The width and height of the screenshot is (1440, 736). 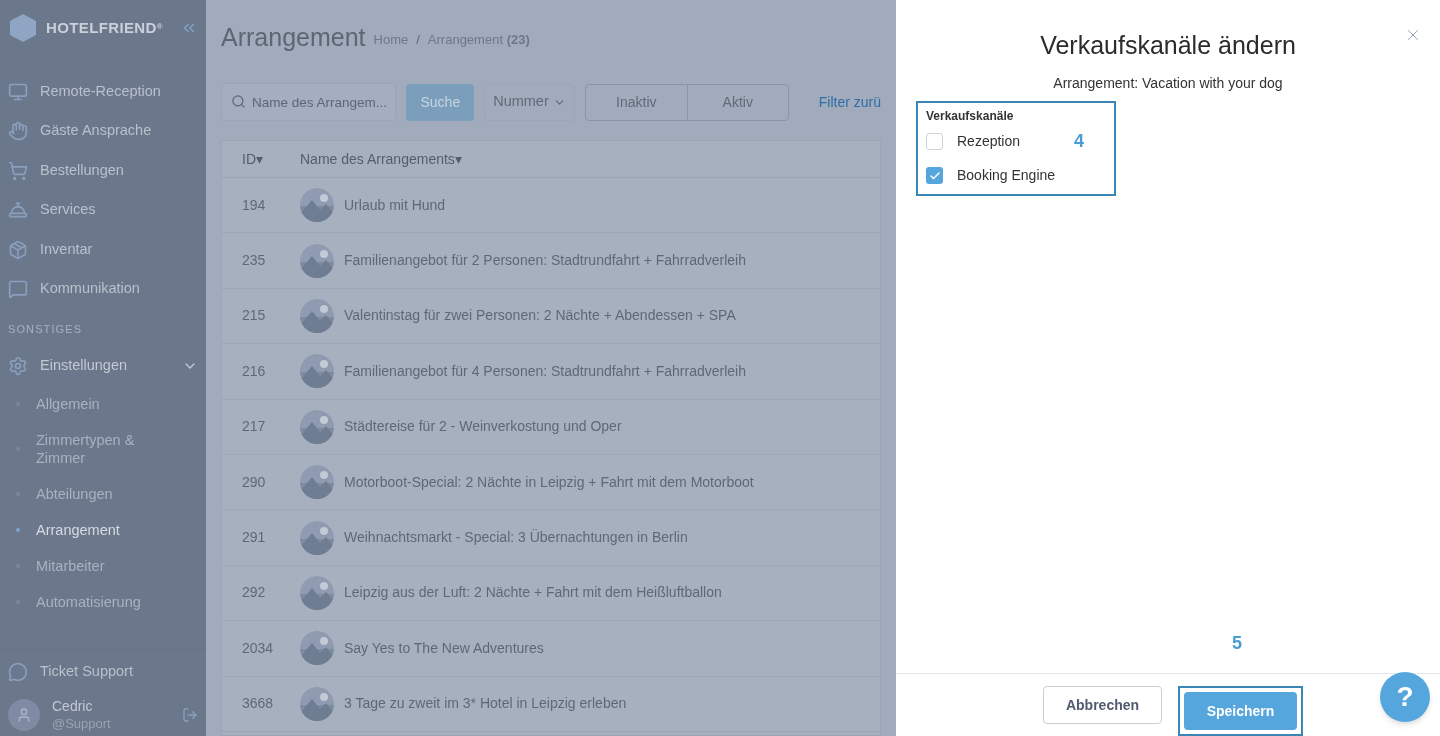 I want to click on table-cell-text: Valentinstag für zwei Personen: 2 Nächte + Abendessen + SPA, so click(x=540, y=316).